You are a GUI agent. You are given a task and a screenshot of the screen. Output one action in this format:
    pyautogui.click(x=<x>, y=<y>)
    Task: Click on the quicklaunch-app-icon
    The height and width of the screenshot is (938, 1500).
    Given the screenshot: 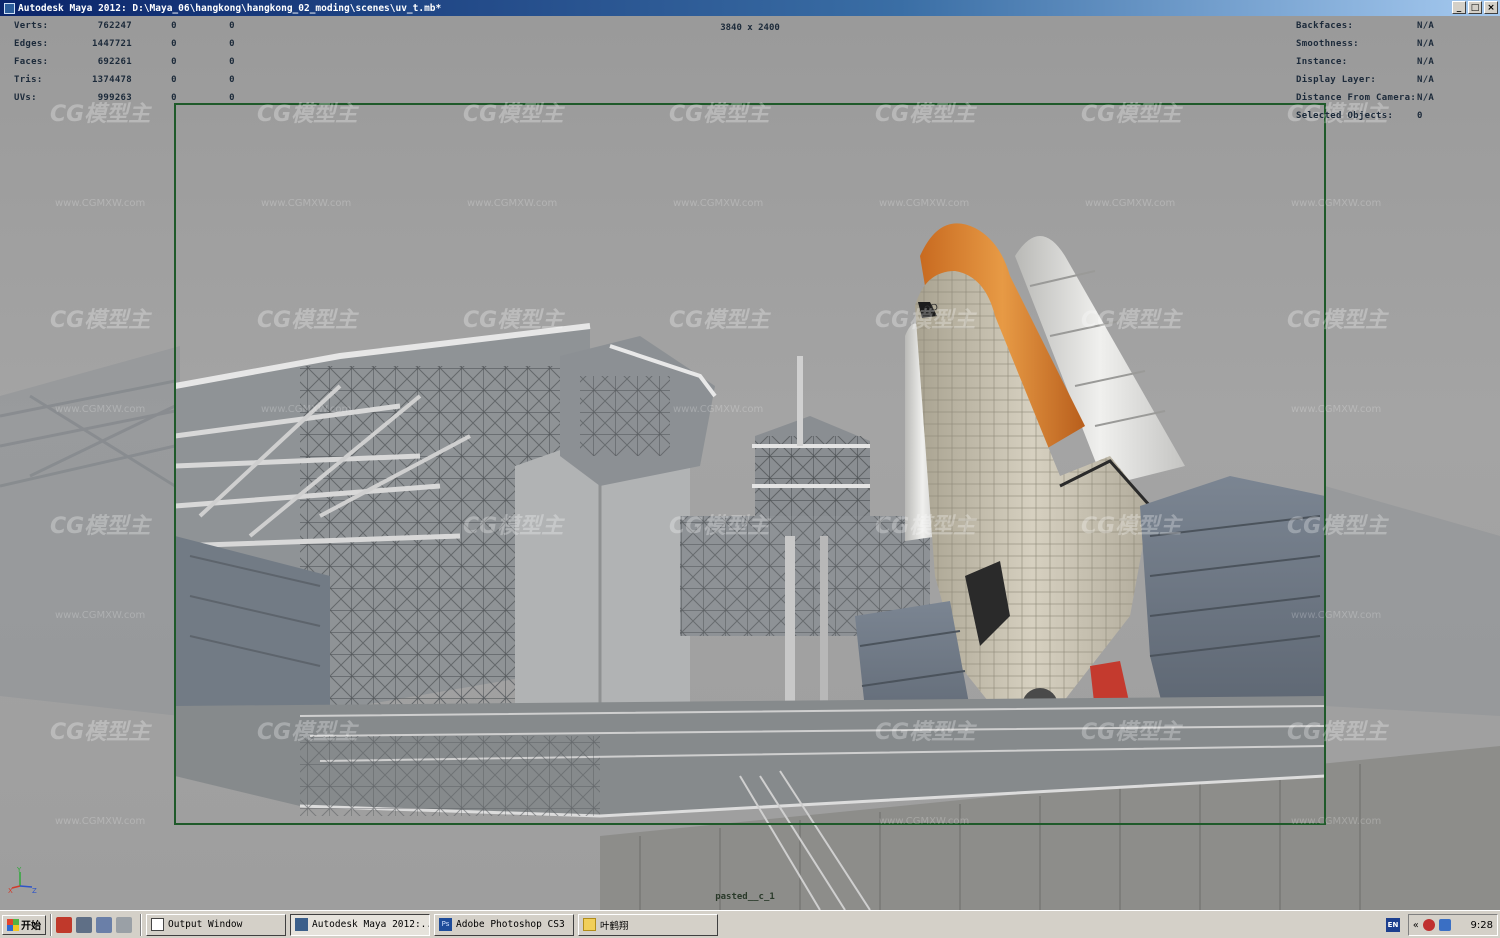 What is the action you would take?
    pyautogui.click(x=84, y=924)
    